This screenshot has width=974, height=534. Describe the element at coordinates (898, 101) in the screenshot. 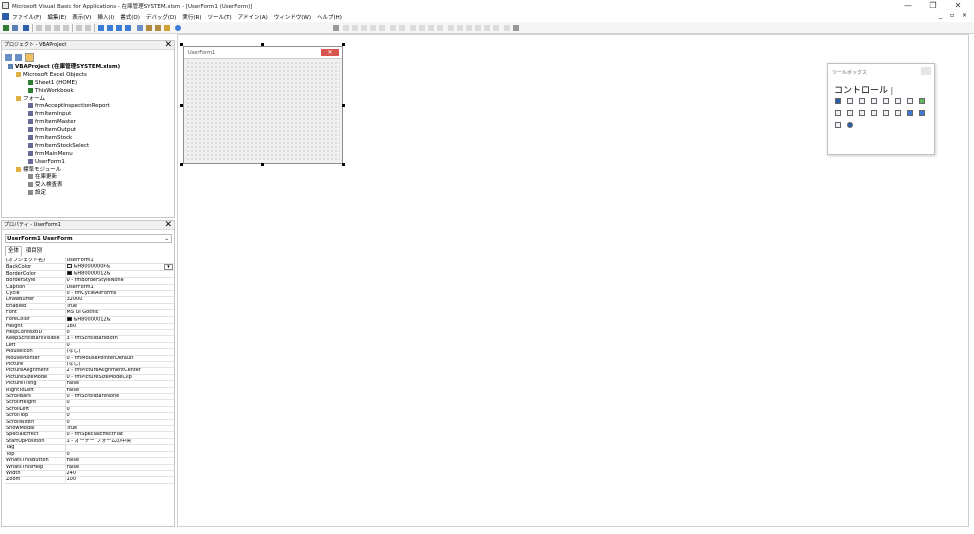

I see `checkbox-tool-icon` at that location.